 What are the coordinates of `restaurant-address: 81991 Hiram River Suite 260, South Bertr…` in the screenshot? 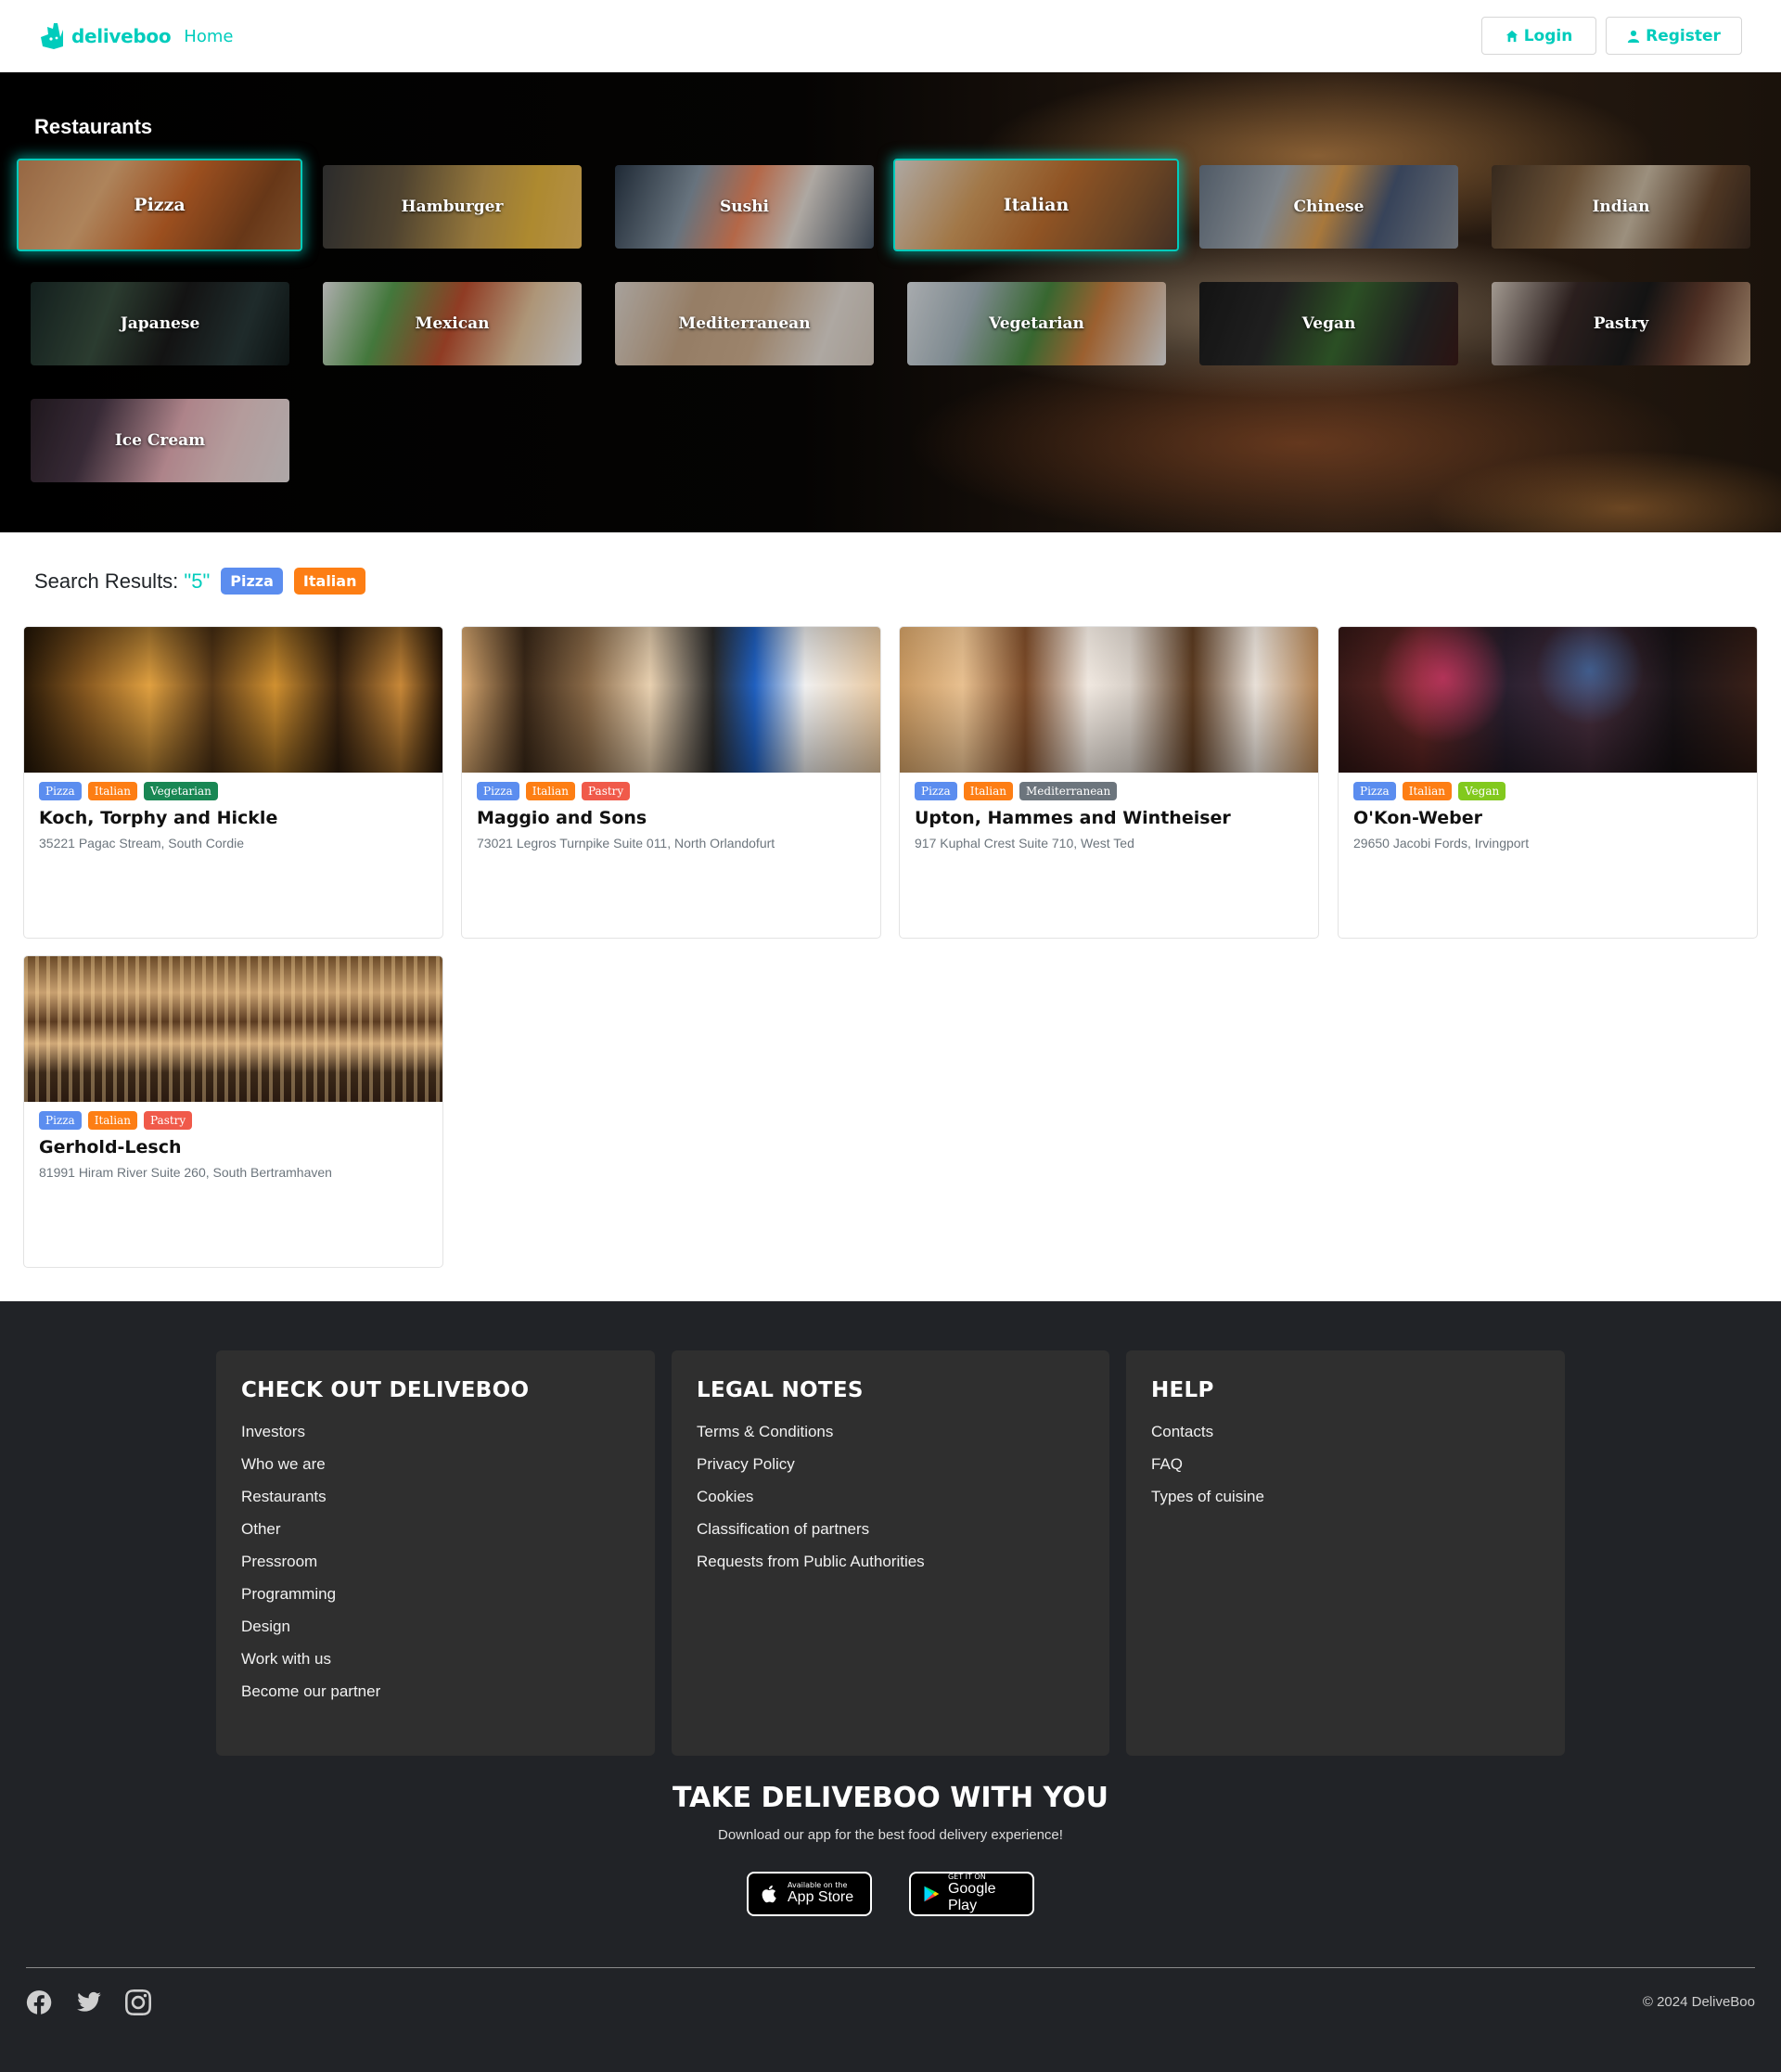 It's located at (185, 1172).